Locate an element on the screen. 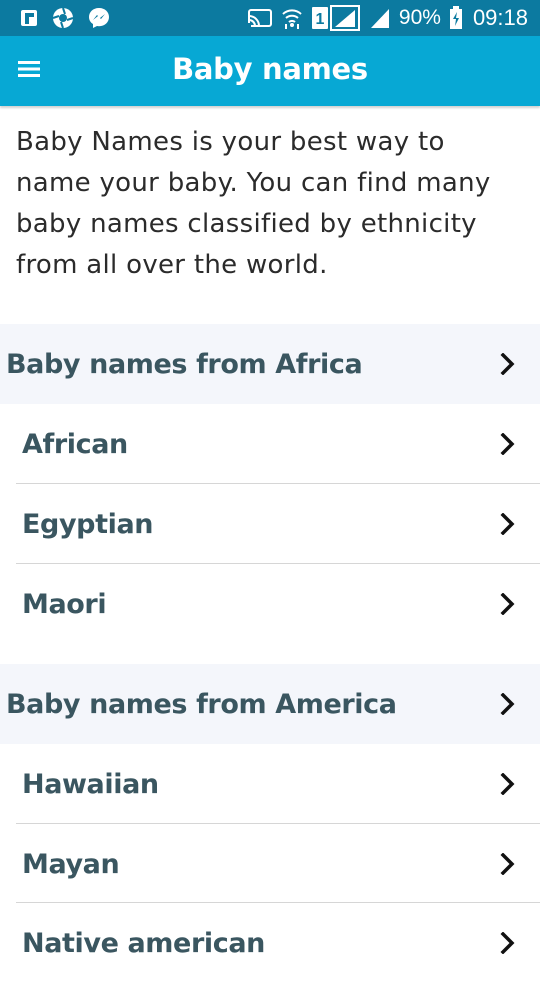  list-item-native-american: Native american is located at coordinates (278, 943).